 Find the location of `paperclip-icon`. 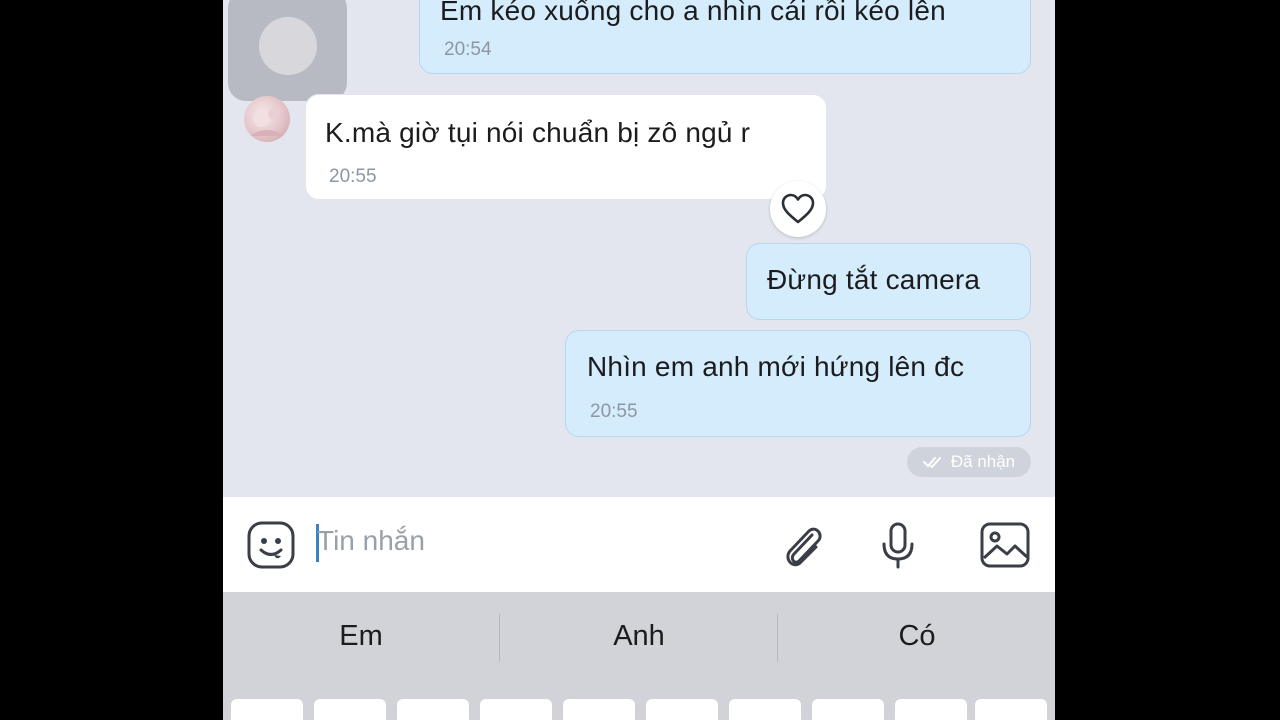

paperclip-icon is located at coordinates (804, 547).